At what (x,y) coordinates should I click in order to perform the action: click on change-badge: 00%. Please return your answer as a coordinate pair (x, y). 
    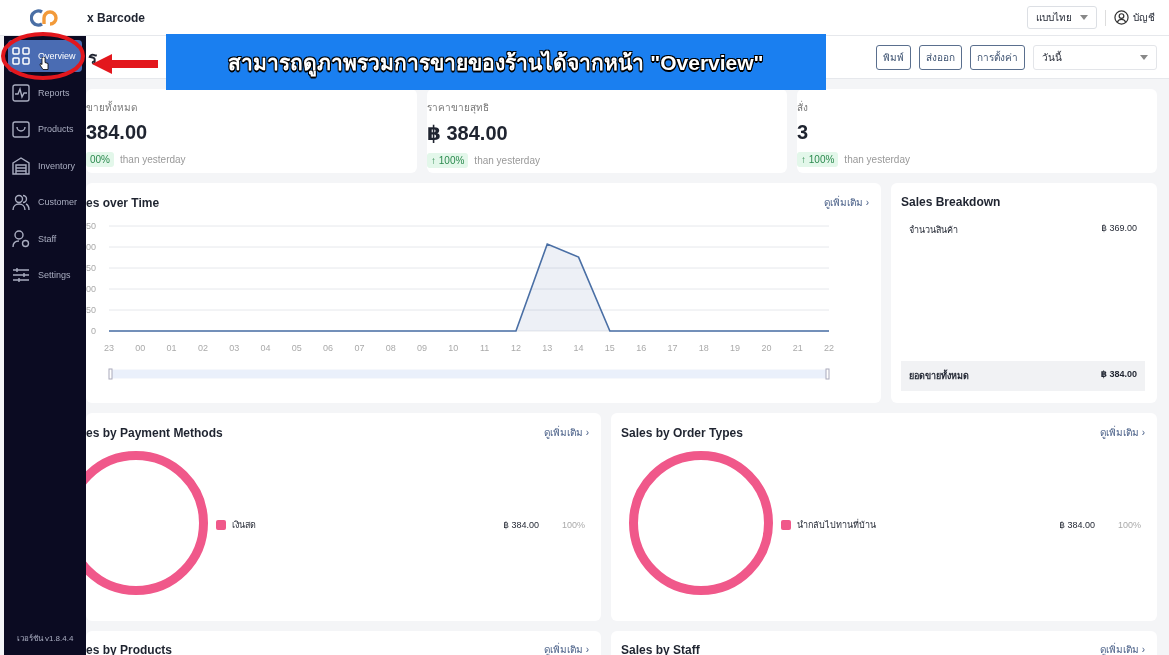
    Looking at the image, I should click on (100, 159).